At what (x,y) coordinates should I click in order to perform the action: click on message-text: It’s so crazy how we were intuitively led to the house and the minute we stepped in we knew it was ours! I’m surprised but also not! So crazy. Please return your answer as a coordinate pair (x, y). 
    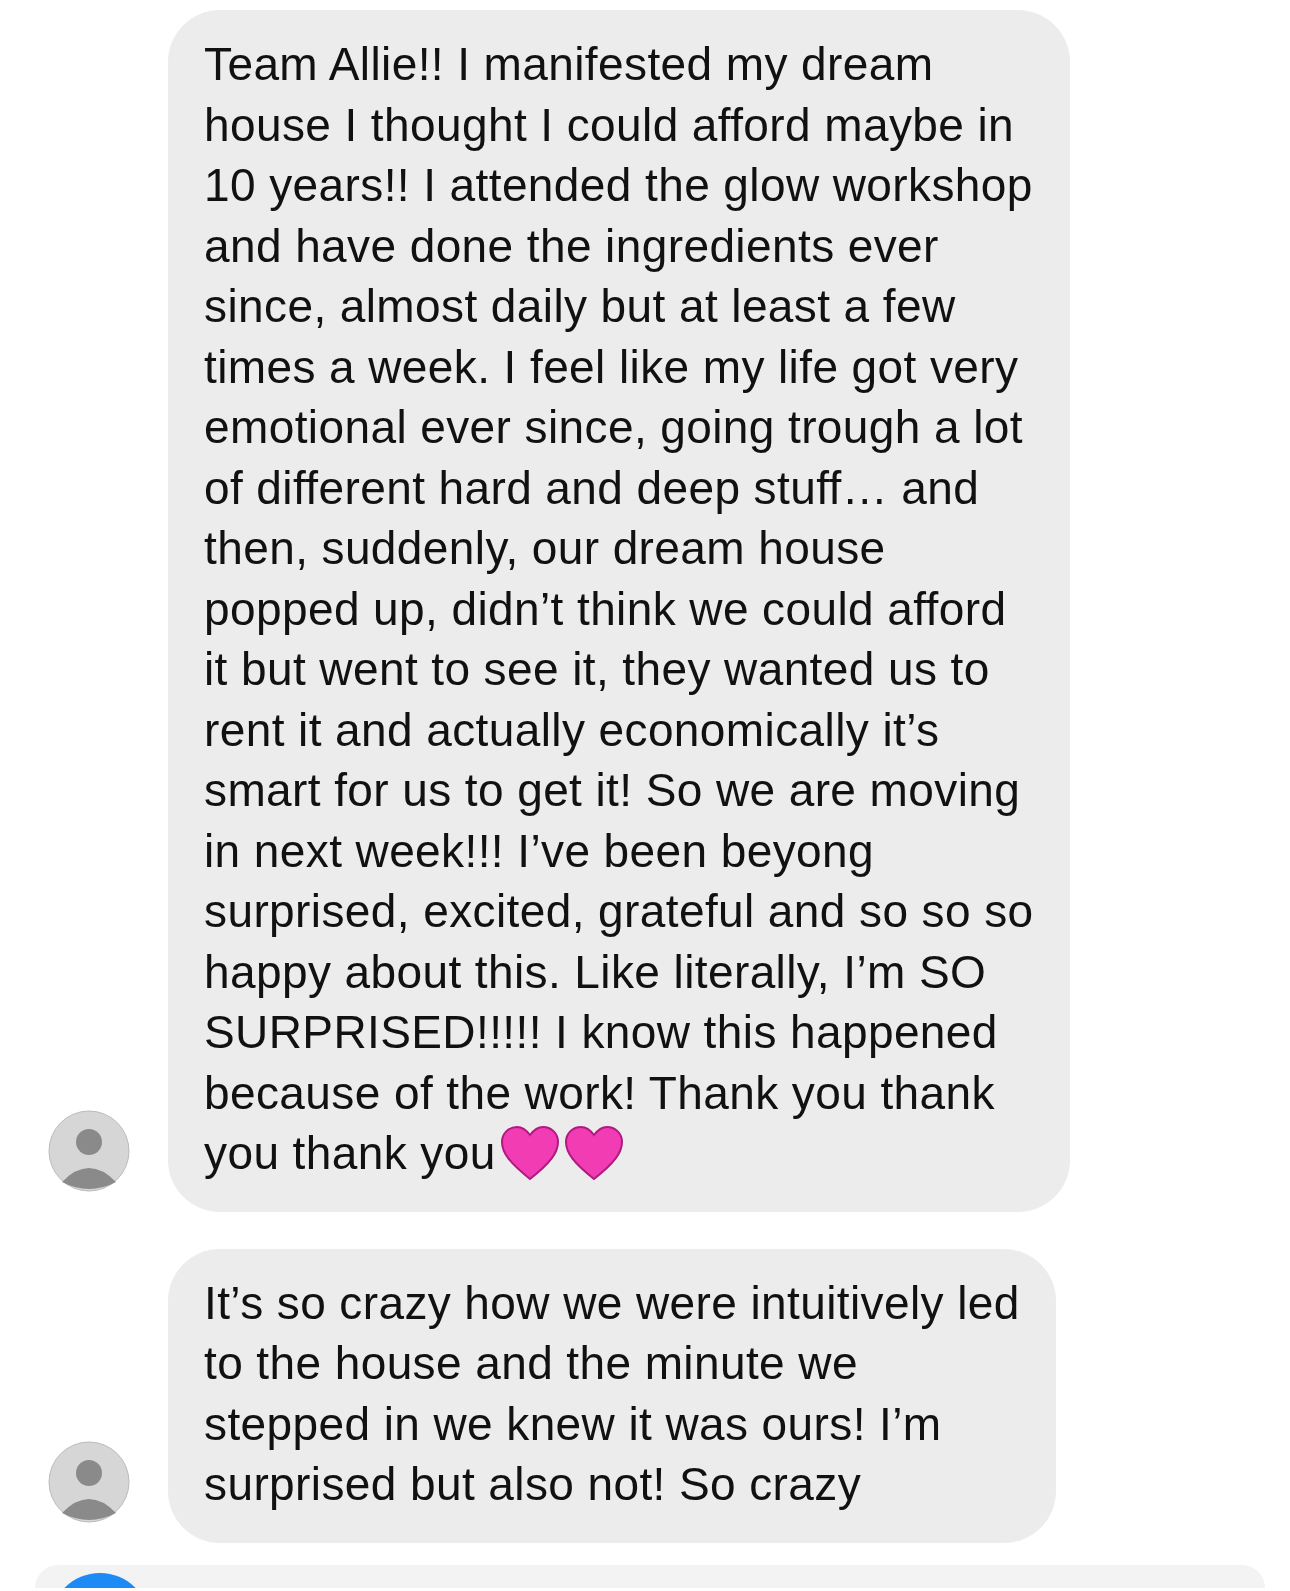
    Looking at the image, I should click on (612, 1393).